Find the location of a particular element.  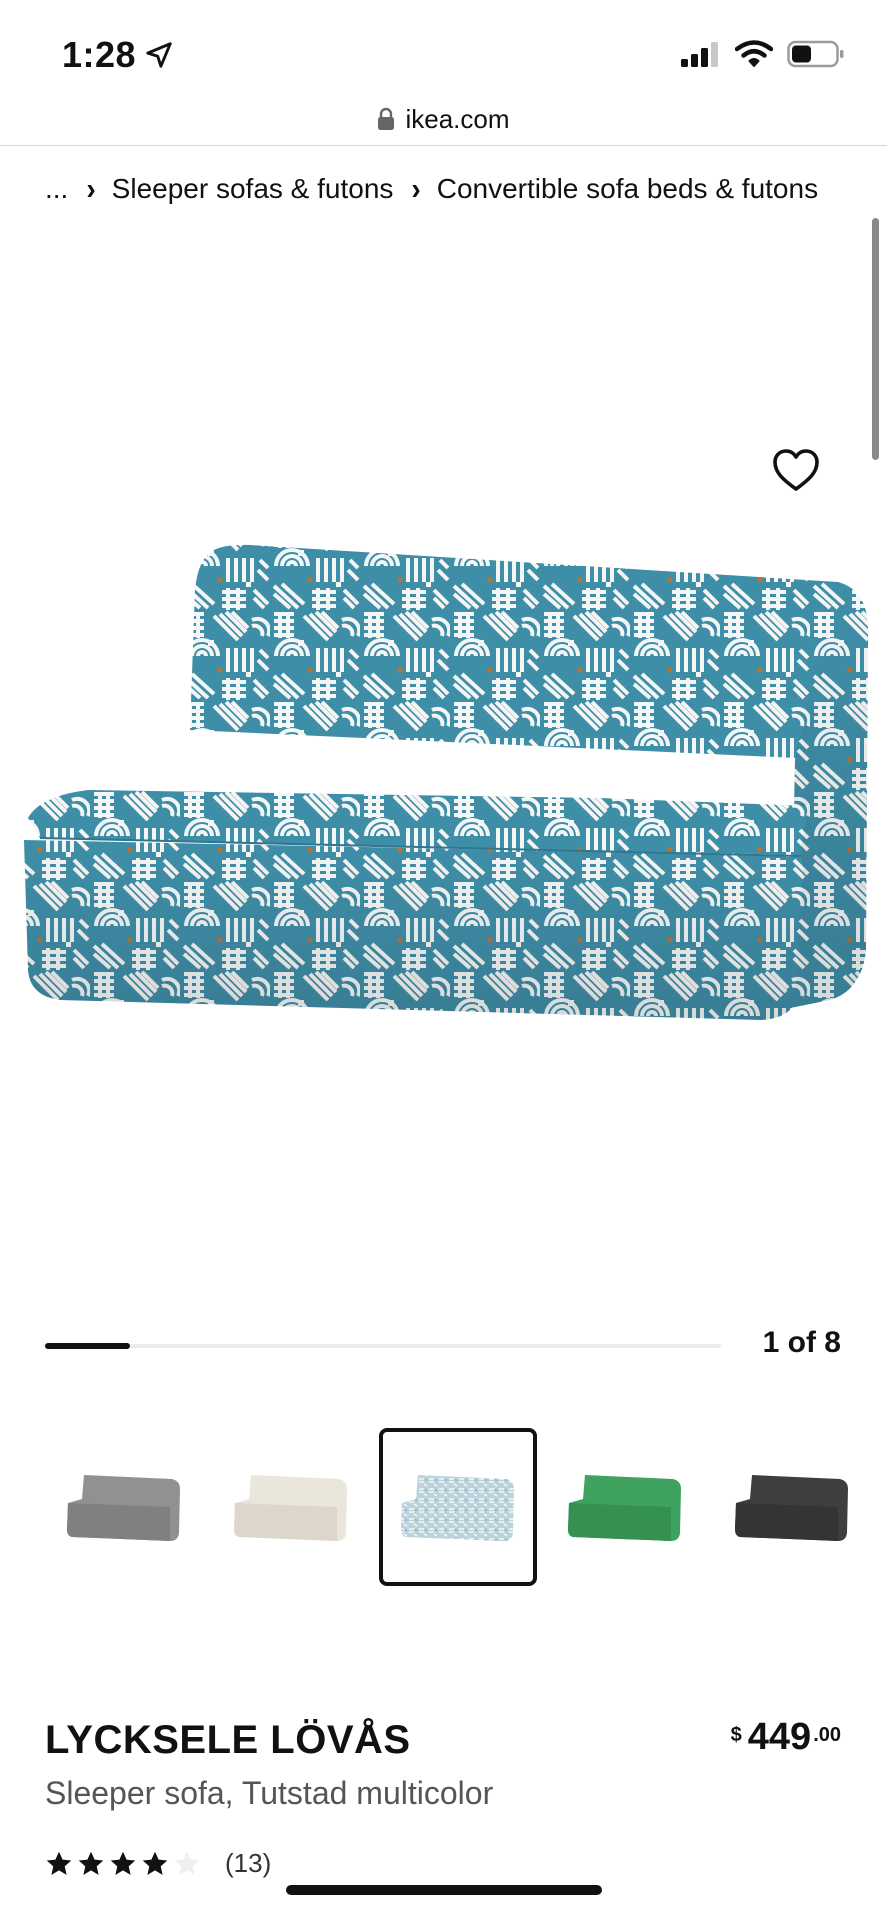

product-price: $ 449 .00 is located at coordinates (786, 1737).